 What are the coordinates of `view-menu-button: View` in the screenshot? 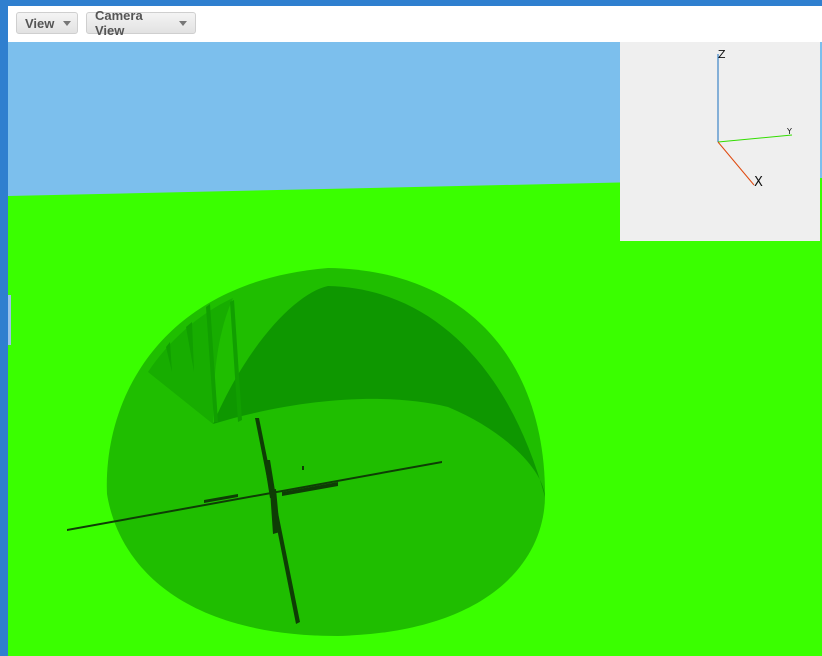 It's located at (47, 23).